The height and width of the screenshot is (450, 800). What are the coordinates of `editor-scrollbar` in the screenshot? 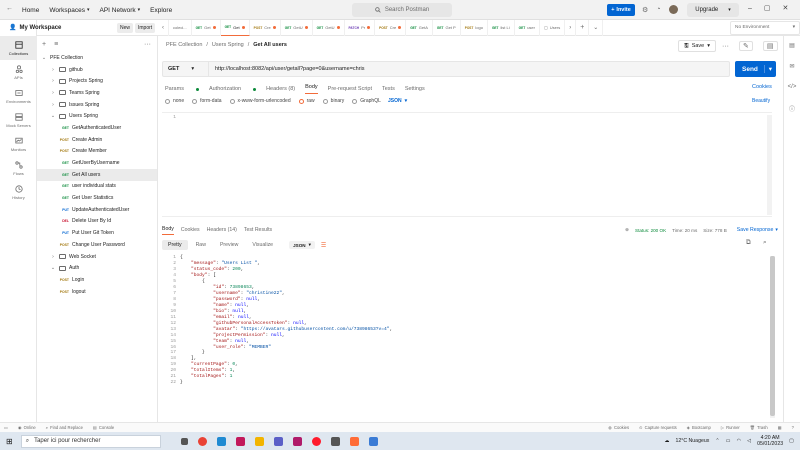 It's located at (769, 165).